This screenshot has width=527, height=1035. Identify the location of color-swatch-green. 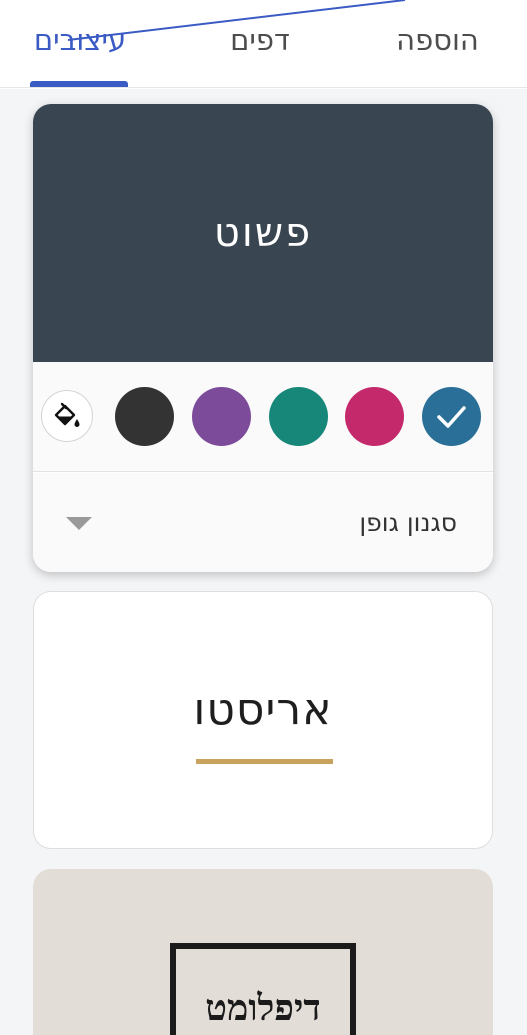
(298, 416).